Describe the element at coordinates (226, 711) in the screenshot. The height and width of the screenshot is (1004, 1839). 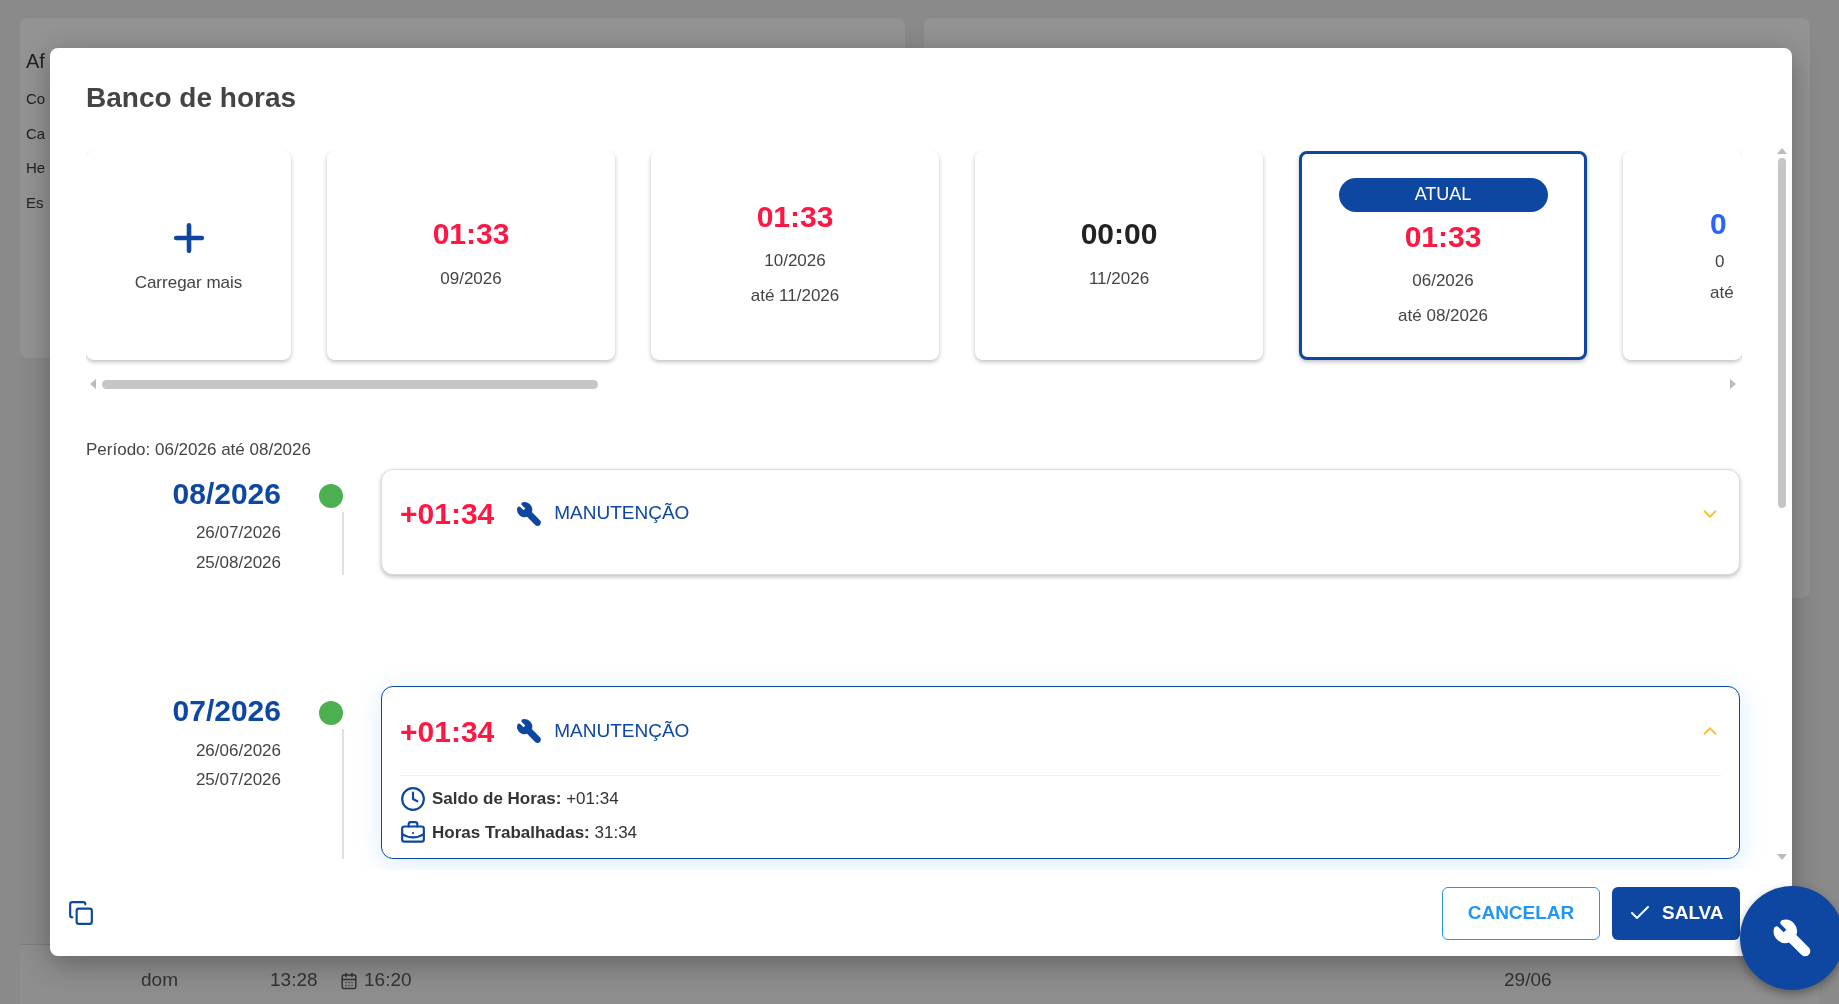
I see `entry-month: 07/2026` at that location.